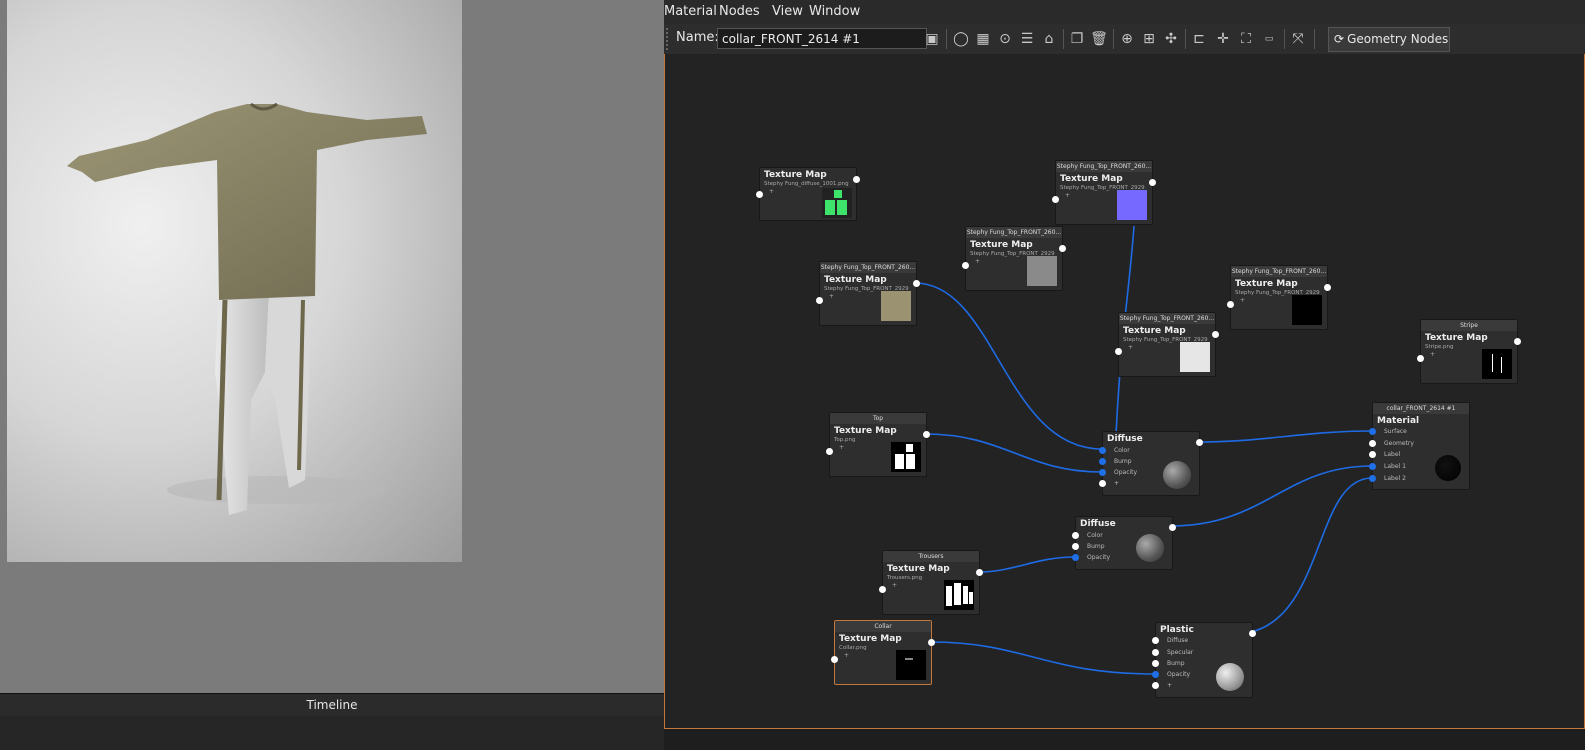  What do you see at coordinates (931, 582) in the screenshot?
I see `texture-map-node-trousers: Trousers Texture Map Trousers.png +` at bounding box center [931, 582].